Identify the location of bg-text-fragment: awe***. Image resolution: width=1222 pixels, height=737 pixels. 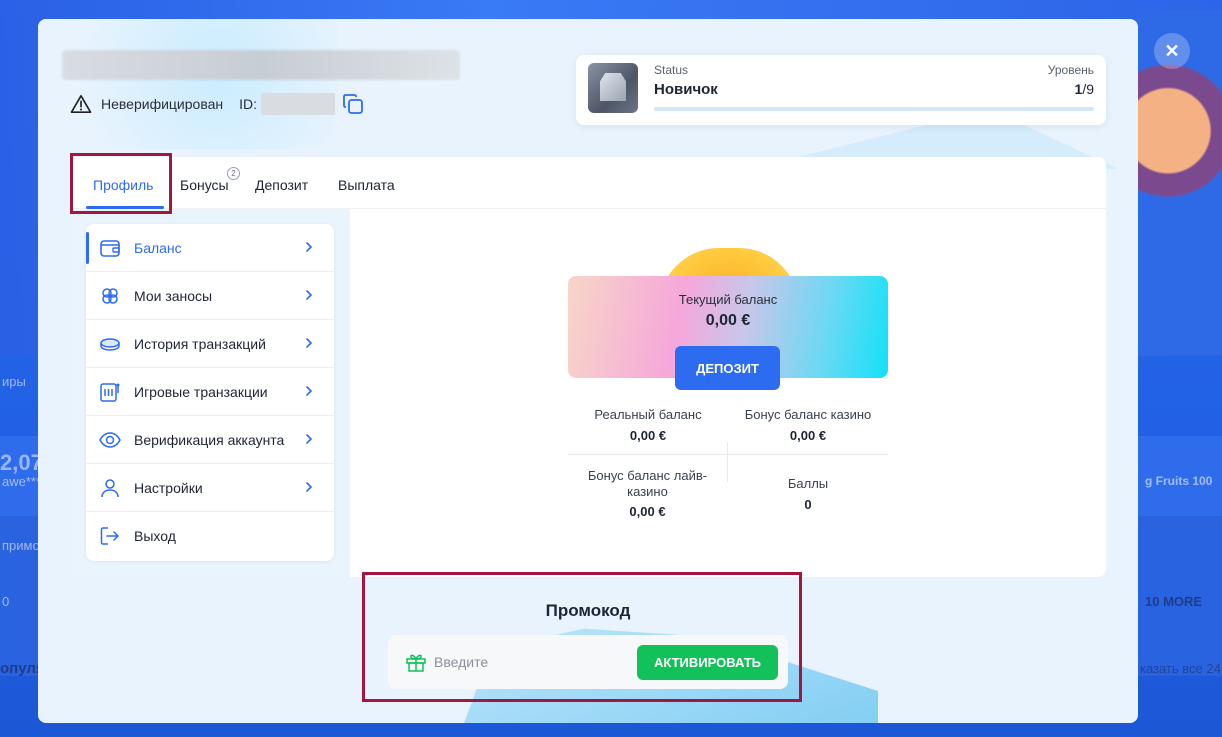
(22, 481).